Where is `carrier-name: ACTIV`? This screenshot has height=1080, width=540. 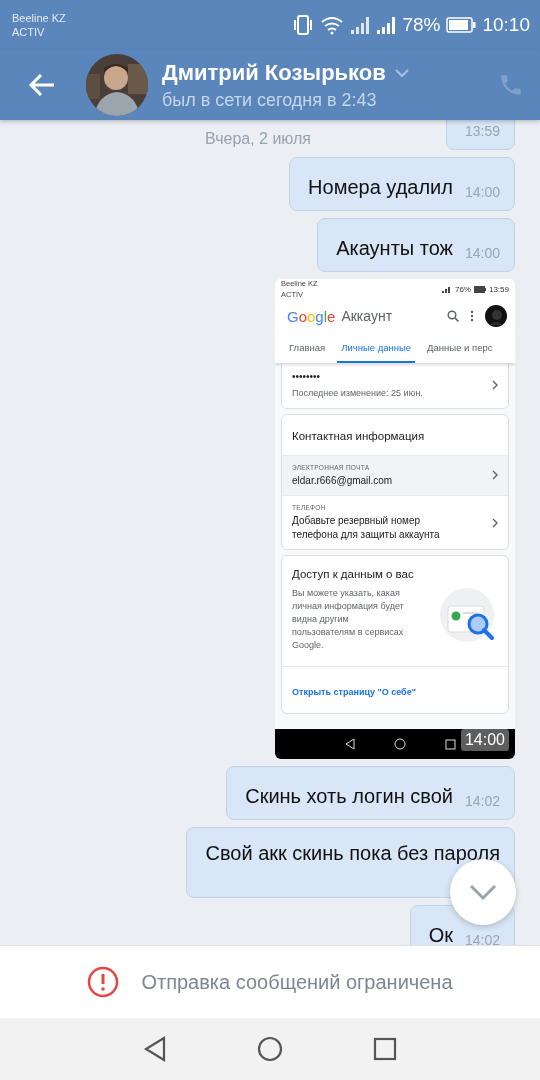 carrier-name: ACTIV is located at coordinates (29, 32).